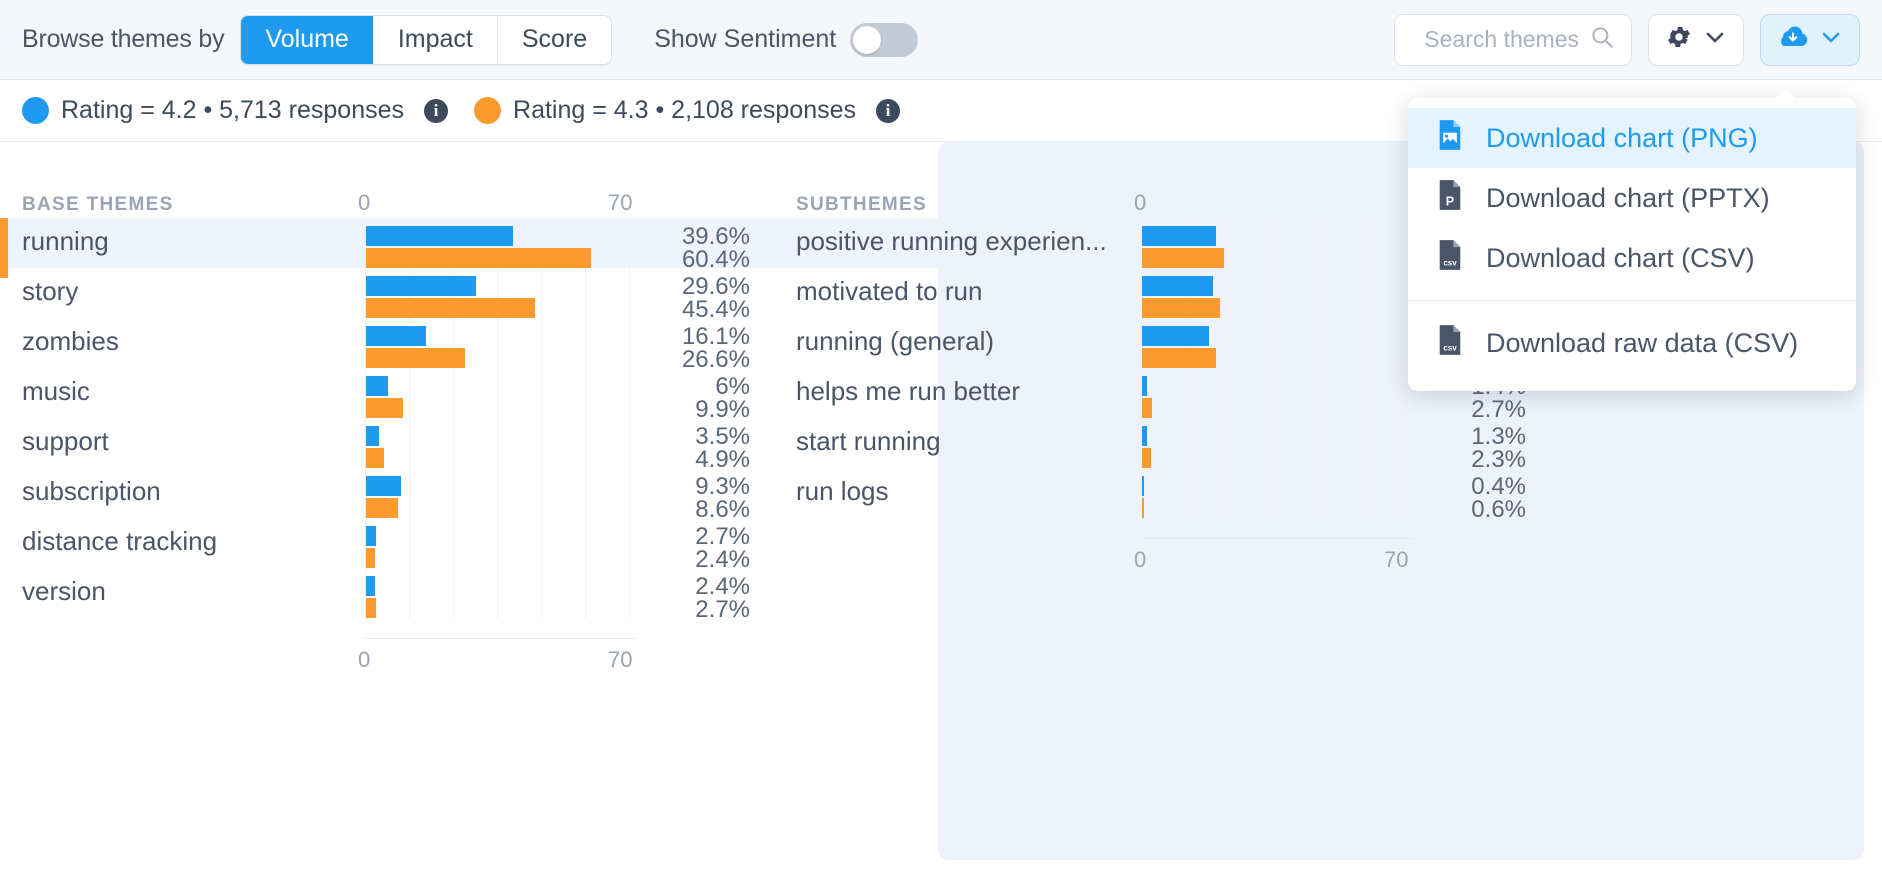 The height and width of the screenshot is (882, 1882). What do you see at coordinates (868, 441) in the screenshot?
I see `row-label: start running` at bounding box center [868, 441].